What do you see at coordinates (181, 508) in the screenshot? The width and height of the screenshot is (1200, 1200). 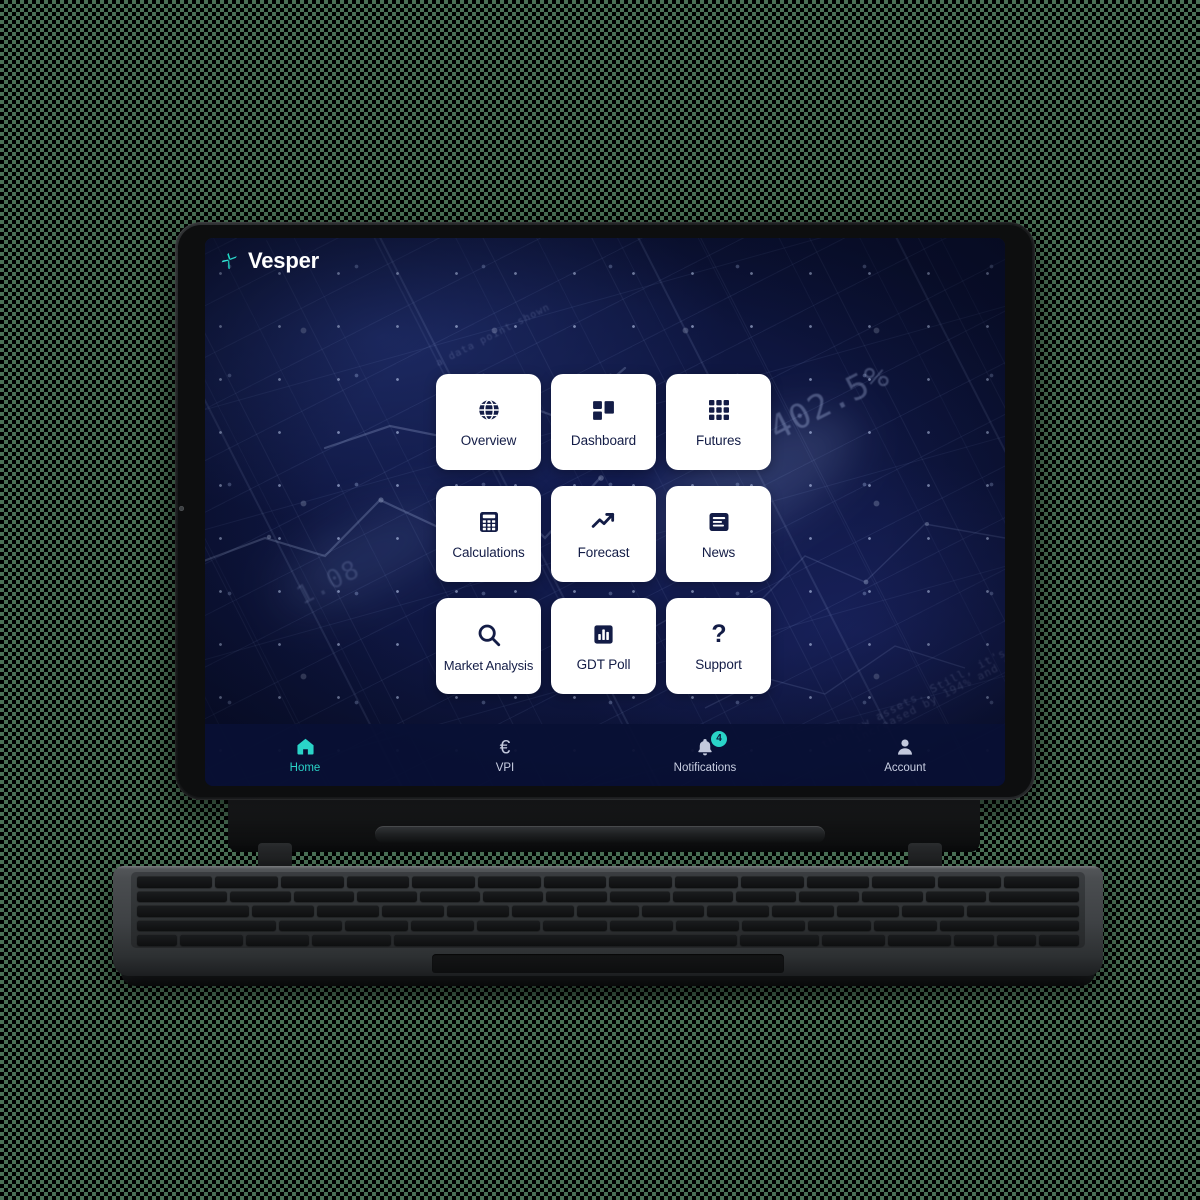 I see `front-camera-icon` at bounding box center [181, 508].